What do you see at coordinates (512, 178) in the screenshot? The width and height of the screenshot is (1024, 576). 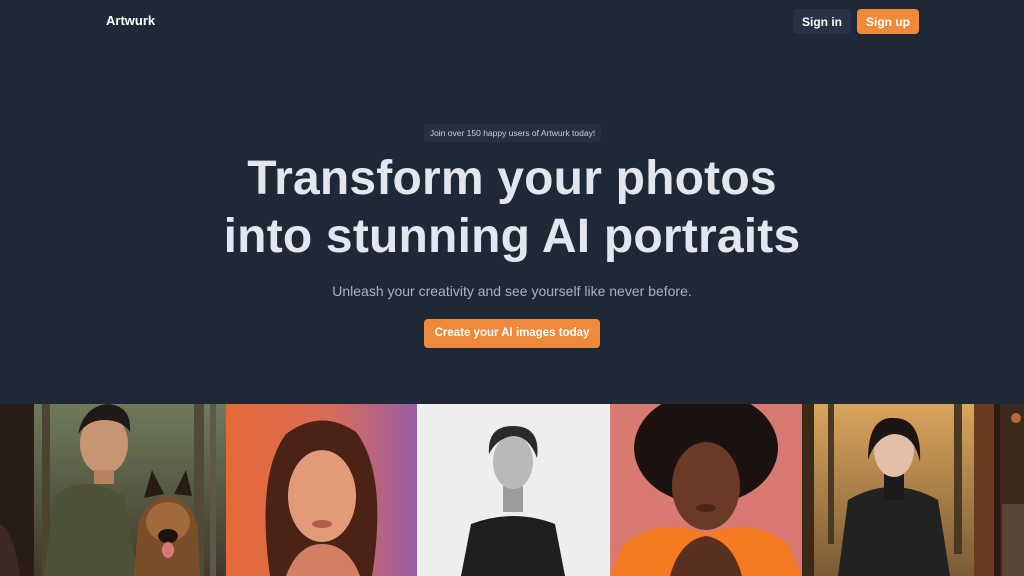 I see `hero-title-line-1: Transform your photos` at bounding box center [512, 178].